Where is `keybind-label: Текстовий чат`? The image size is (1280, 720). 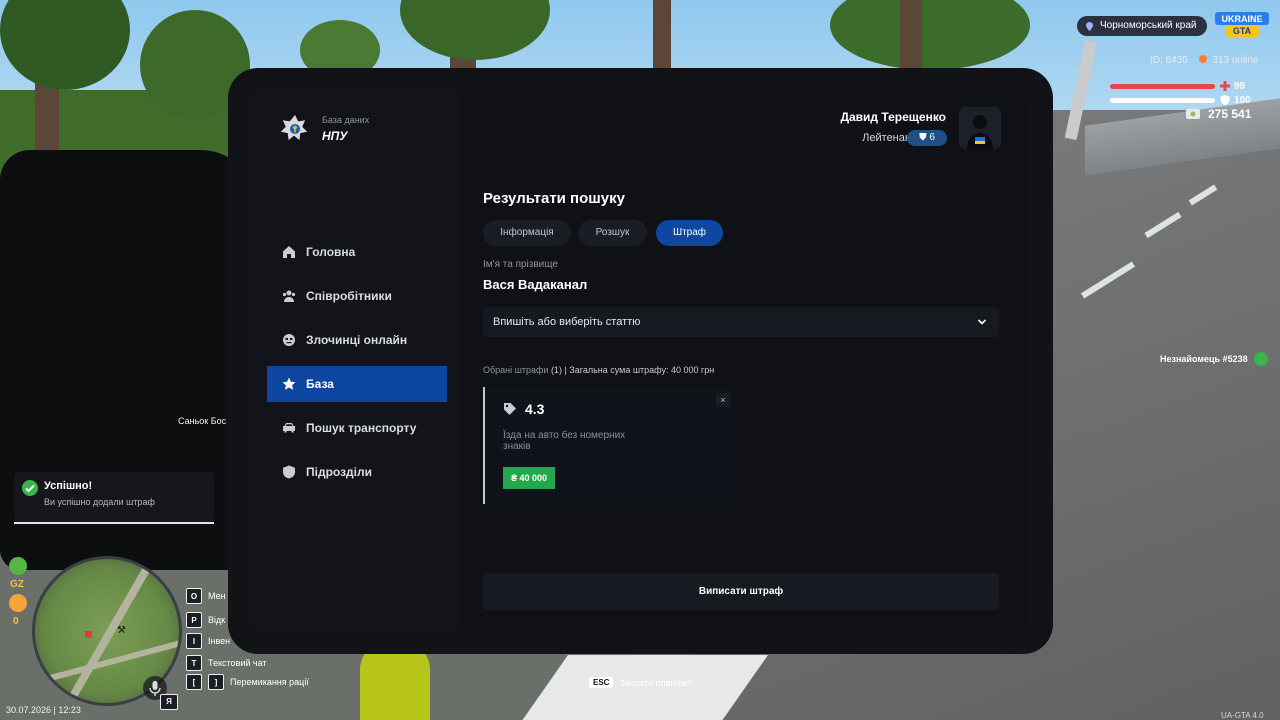 keybind-label: Текстовий чат is located at coordinates (237, 663).